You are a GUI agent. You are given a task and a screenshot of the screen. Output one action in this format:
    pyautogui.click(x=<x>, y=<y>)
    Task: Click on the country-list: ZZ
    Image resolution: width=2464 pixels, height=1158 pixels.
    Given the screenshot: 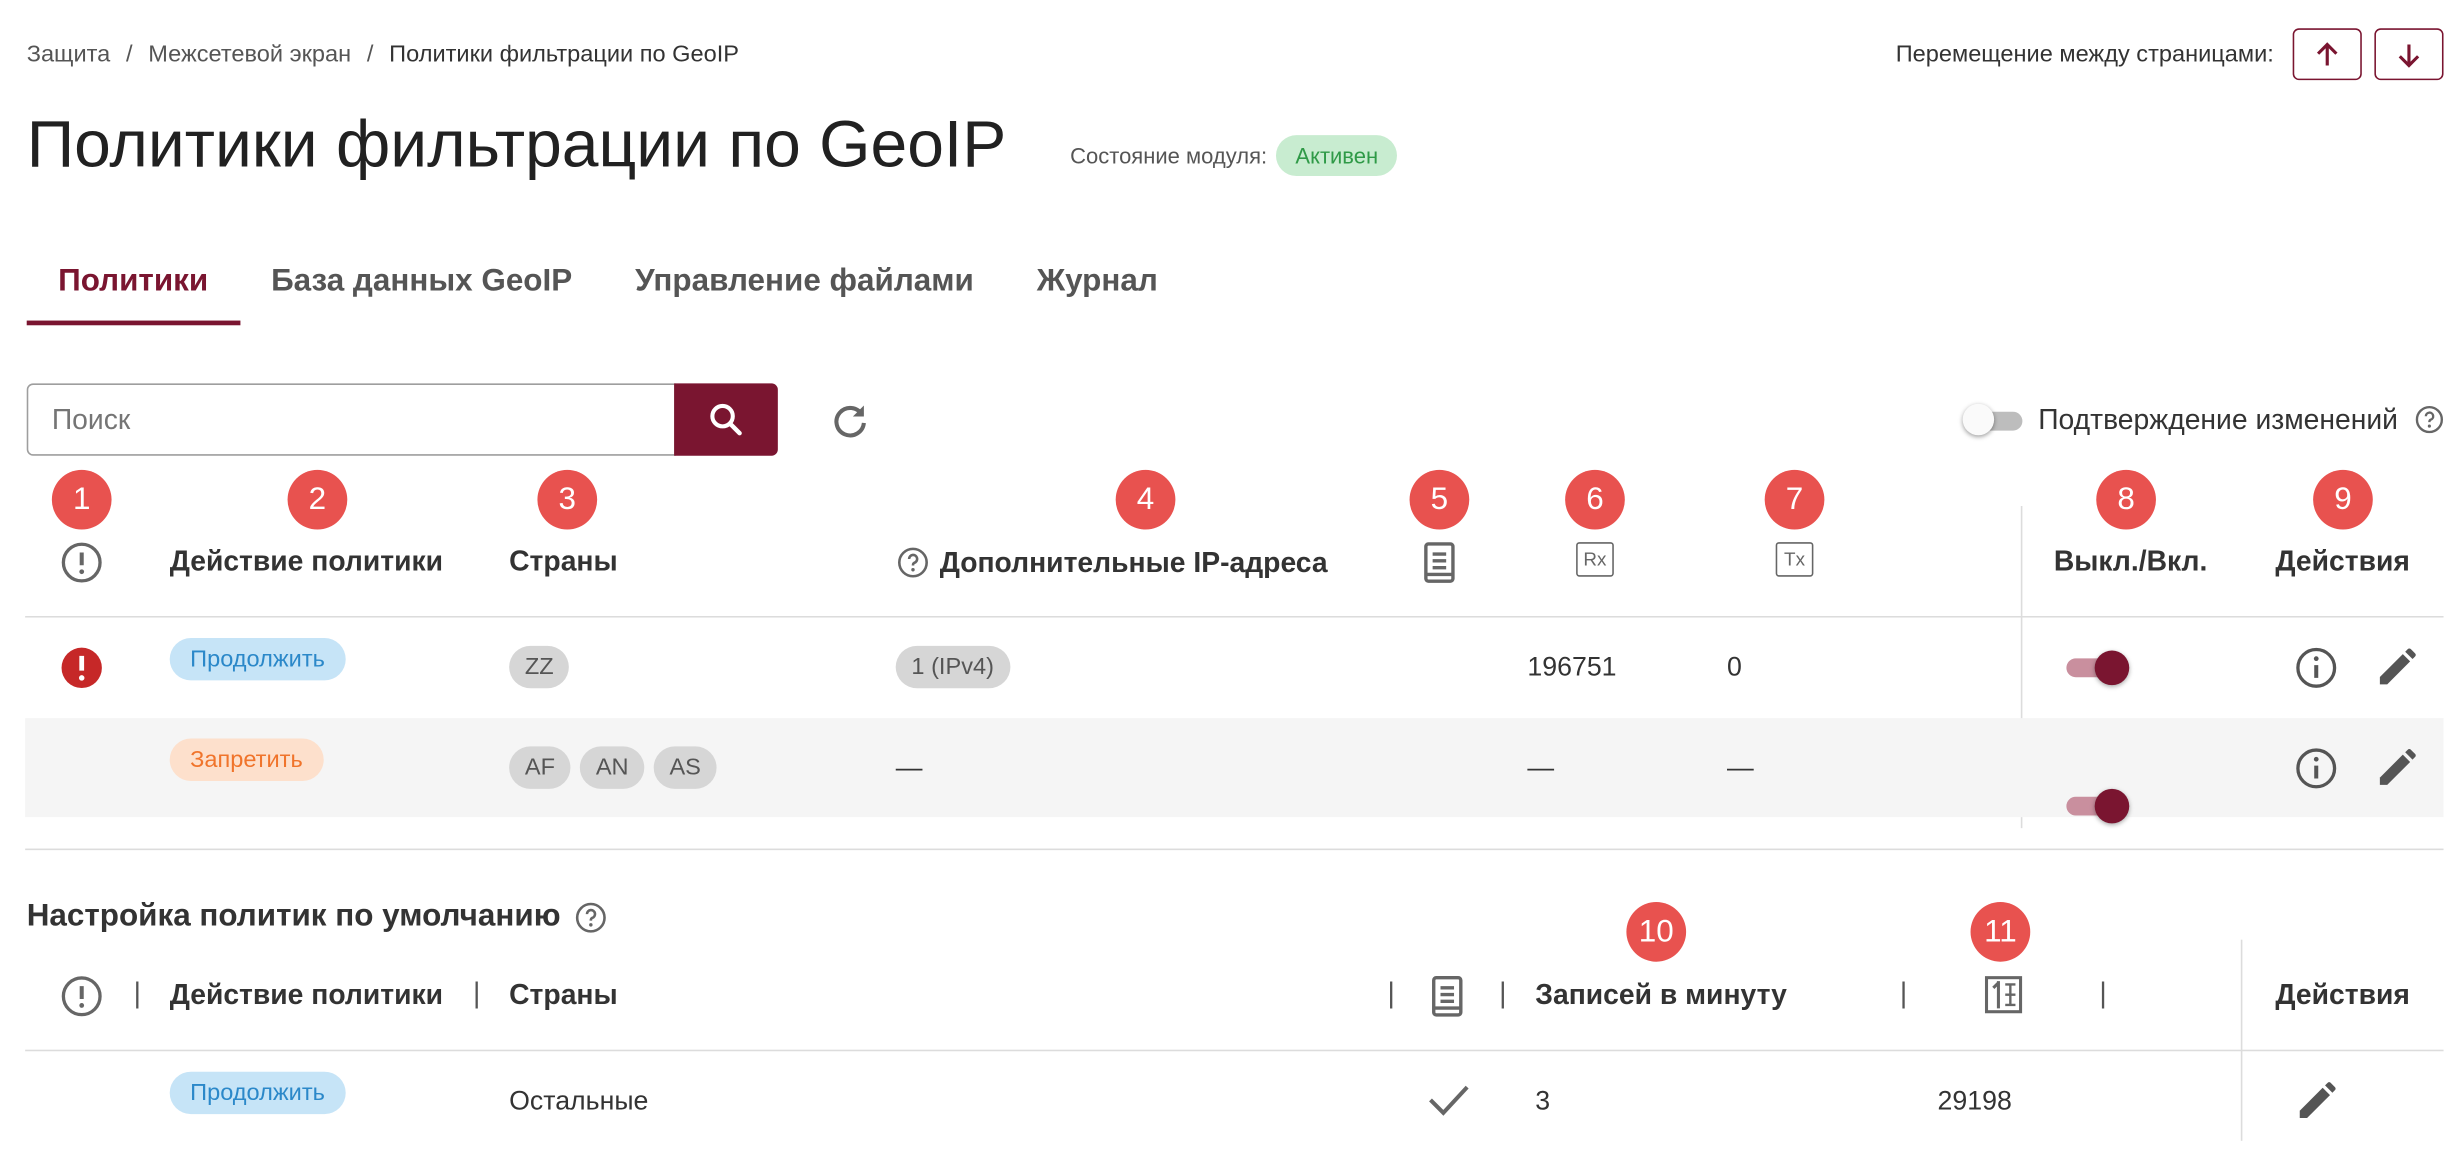 What is the action you would take?
    pyautogui.click(x=539, y=667)
    